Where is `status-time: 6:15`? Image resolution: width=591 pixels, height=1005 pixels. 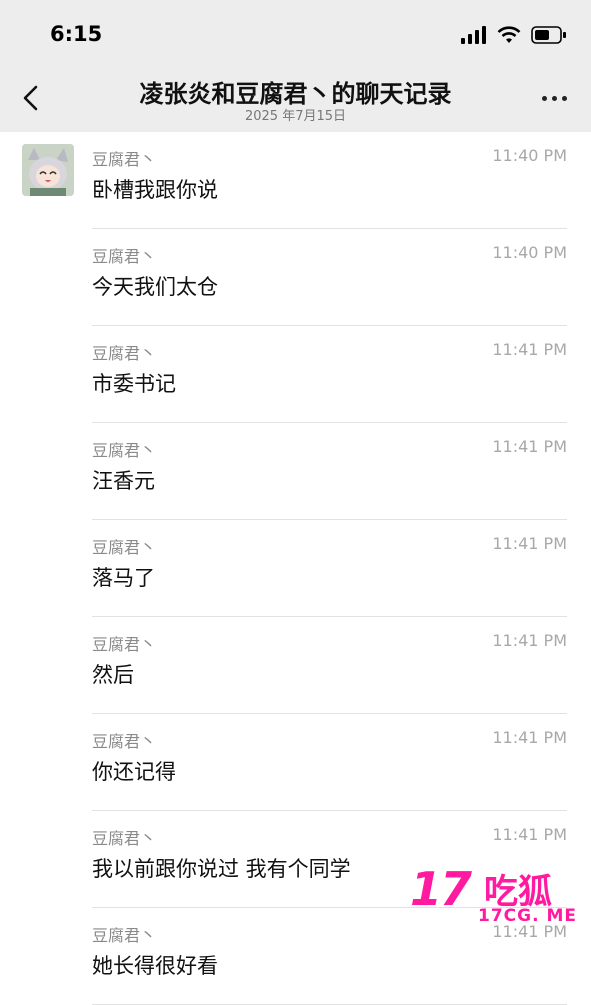 status-time: 6:15 is located at coordinates (76, 34).